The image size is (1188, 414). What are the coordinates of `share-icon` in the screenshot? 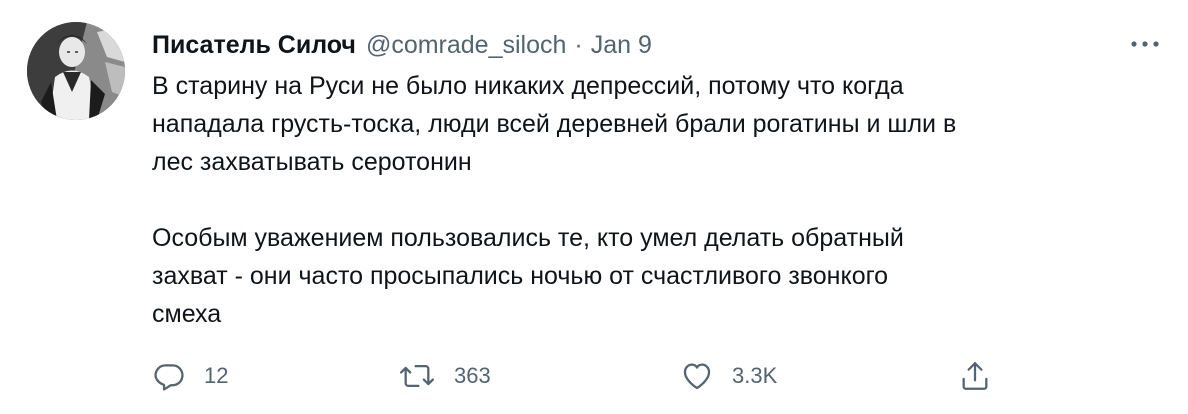 It's located at (975, 376).